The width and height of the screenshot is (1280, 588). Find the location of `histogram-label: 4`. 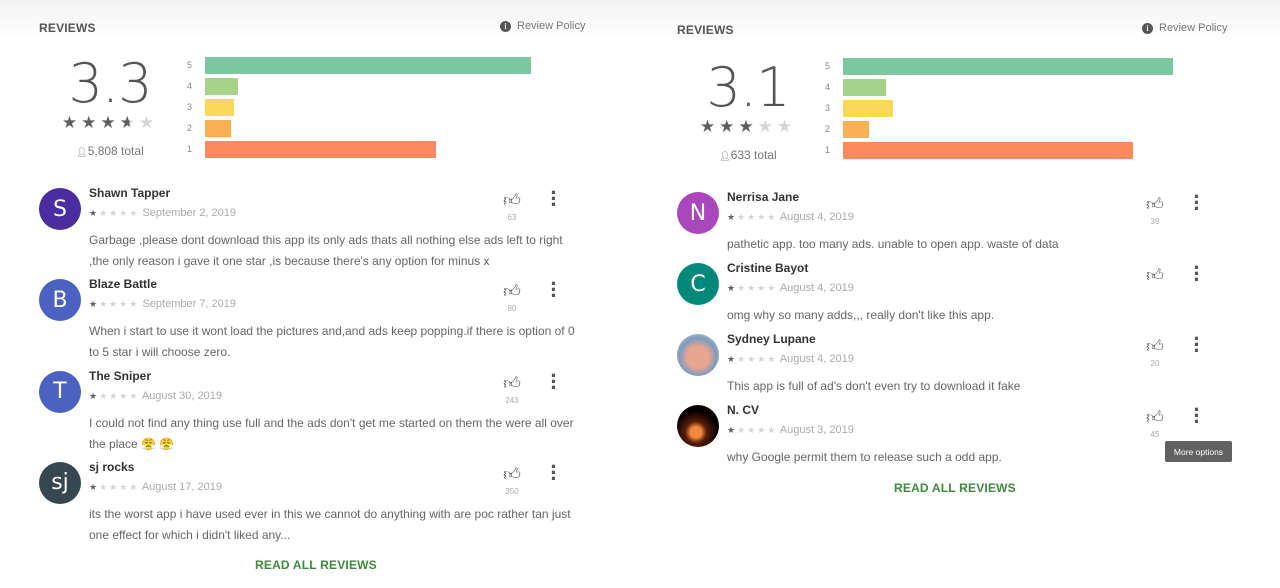

histogram-label: 4 is located at coordinates (828, 87).